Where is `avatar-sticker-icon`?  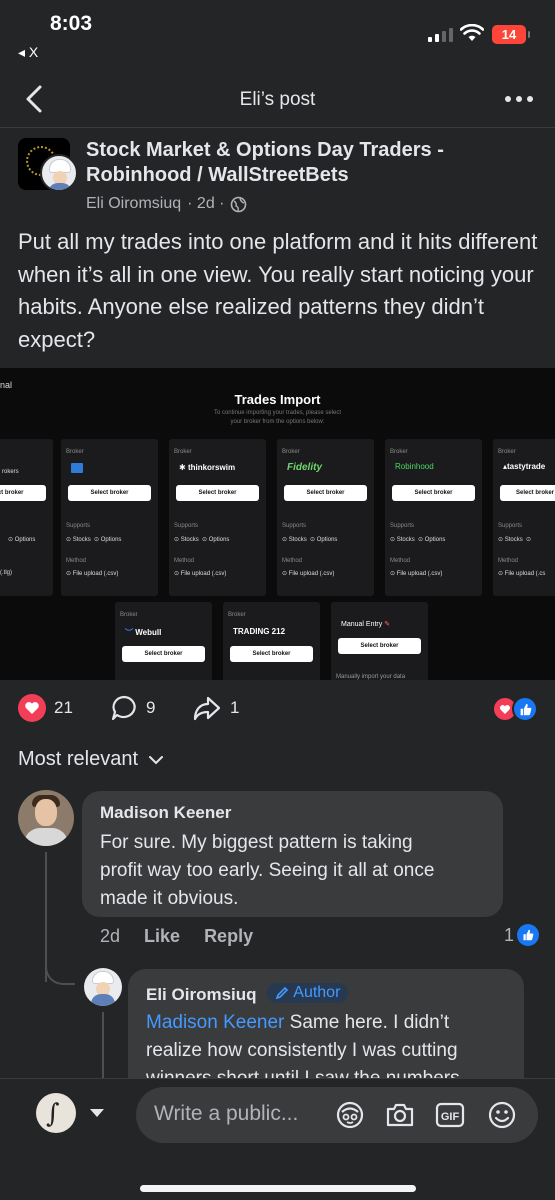
avatar-sticker-icon is located at coordinates (350, 1115).